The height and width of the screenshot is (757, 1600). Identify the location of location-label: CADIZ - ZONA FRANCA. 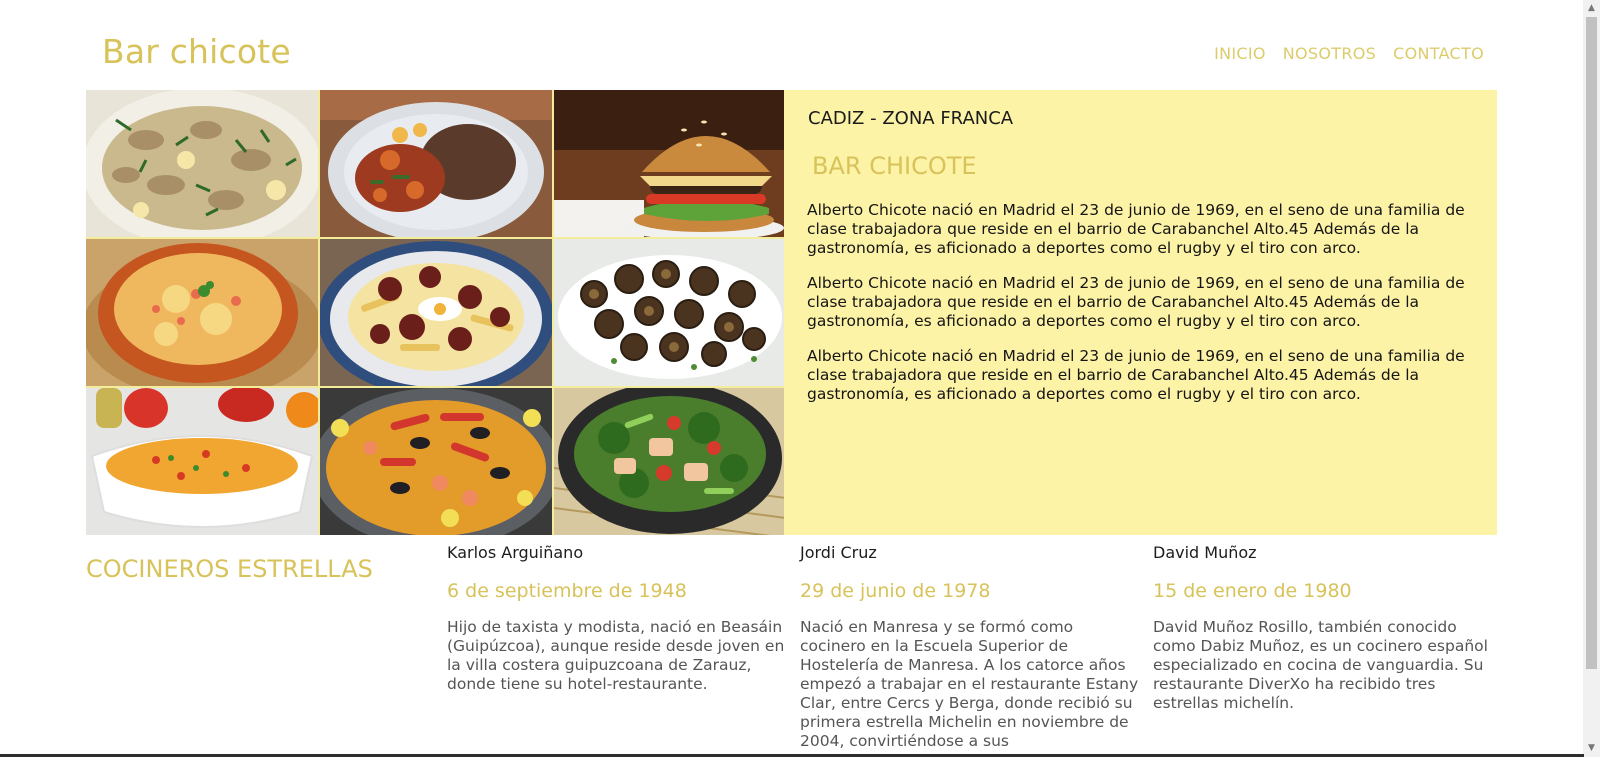
(911, 118).